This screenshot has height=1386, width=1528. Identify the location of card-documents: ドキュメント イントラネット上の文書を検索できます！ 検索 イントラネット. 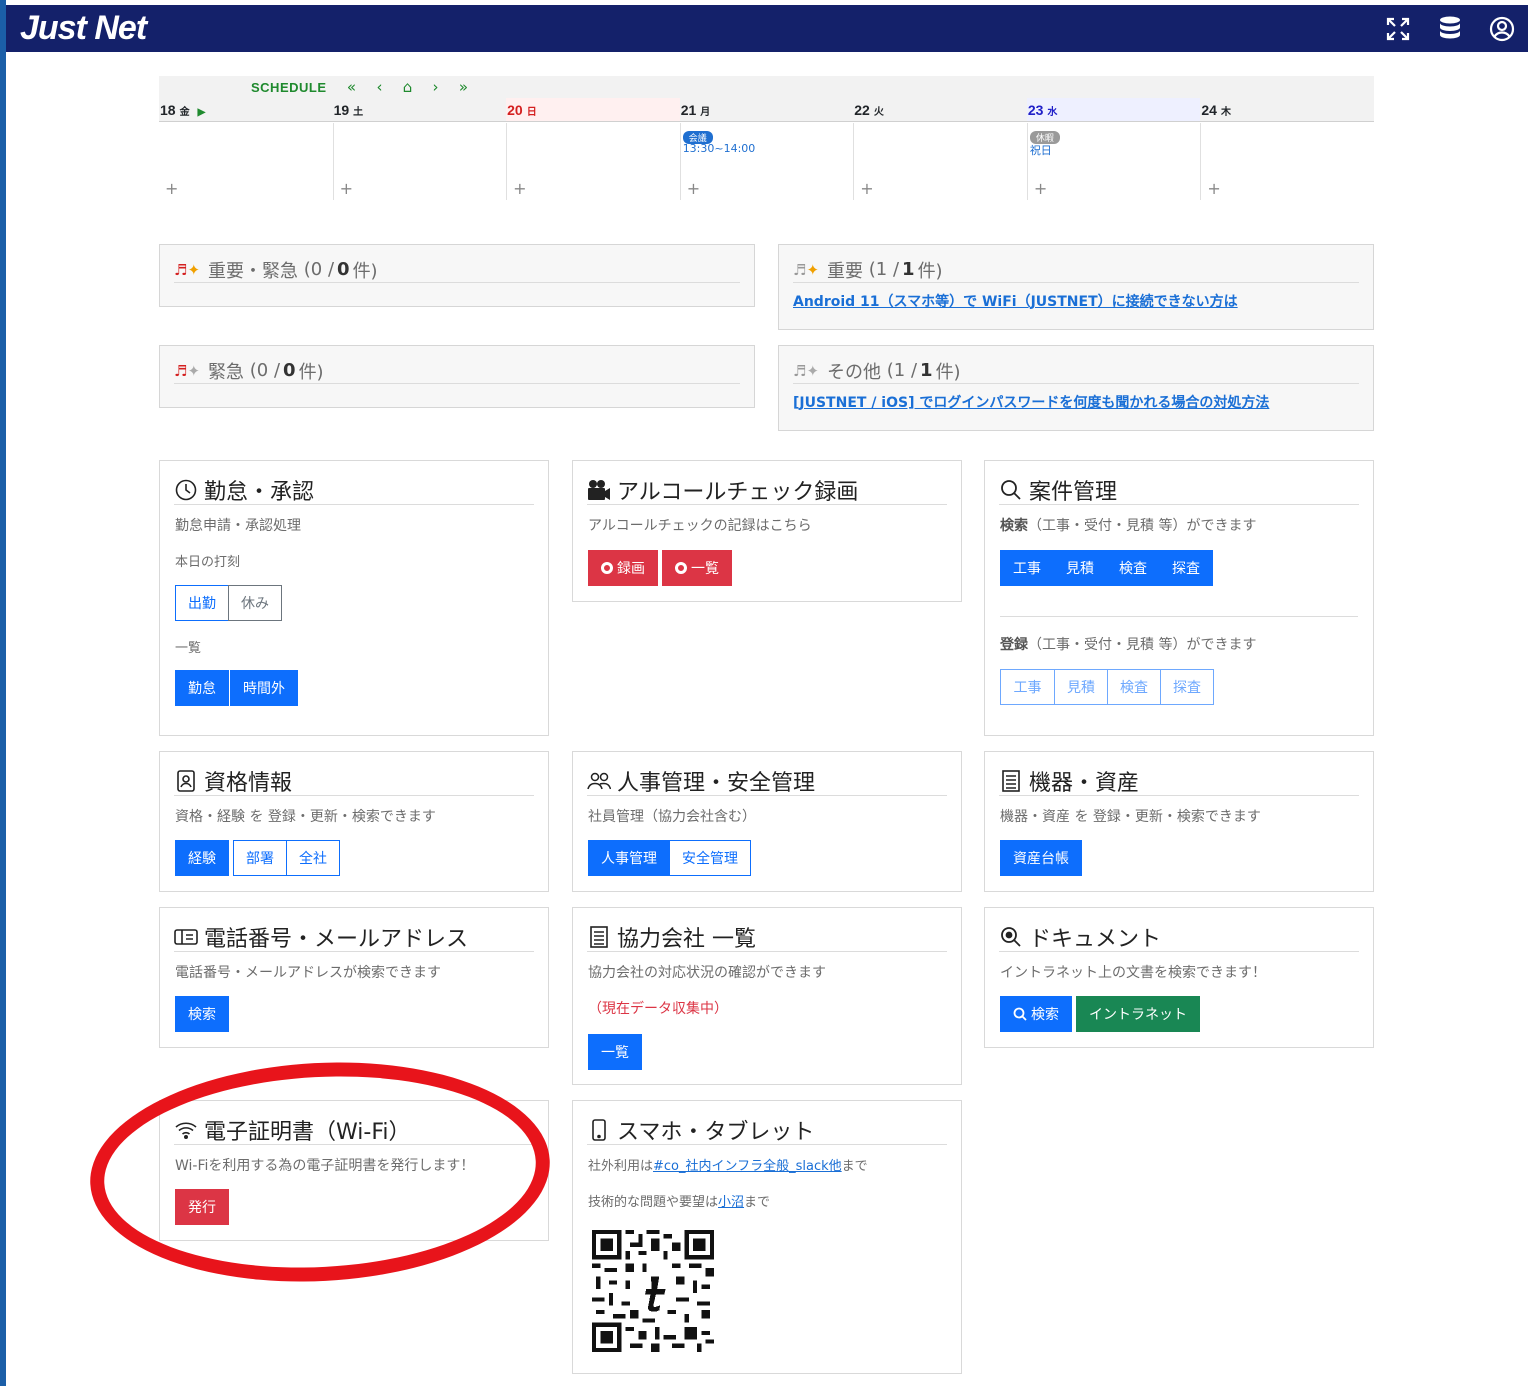
(1179, 977).